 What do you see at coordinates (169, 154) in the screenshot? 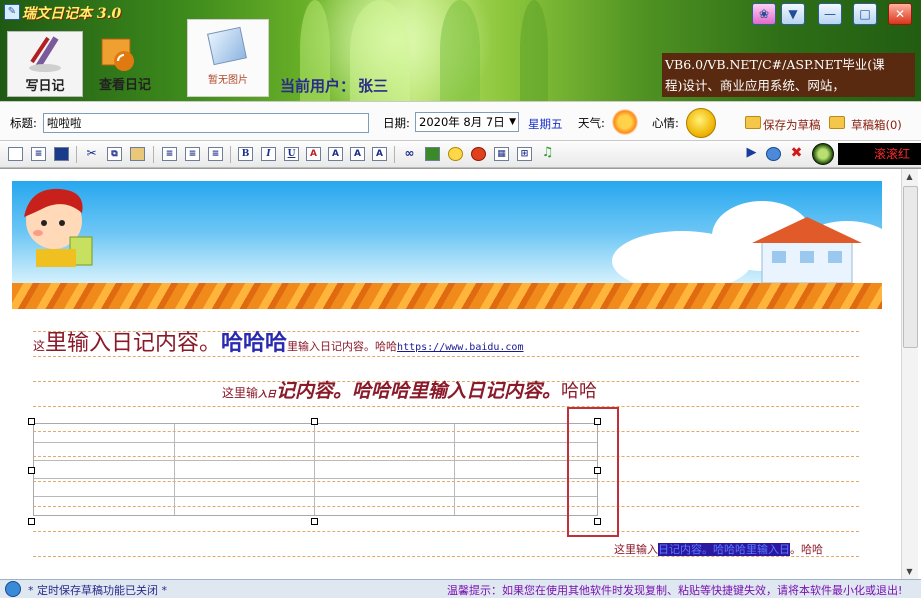
I see `align-left-icon: ≡` at bounding box center [169, 154].